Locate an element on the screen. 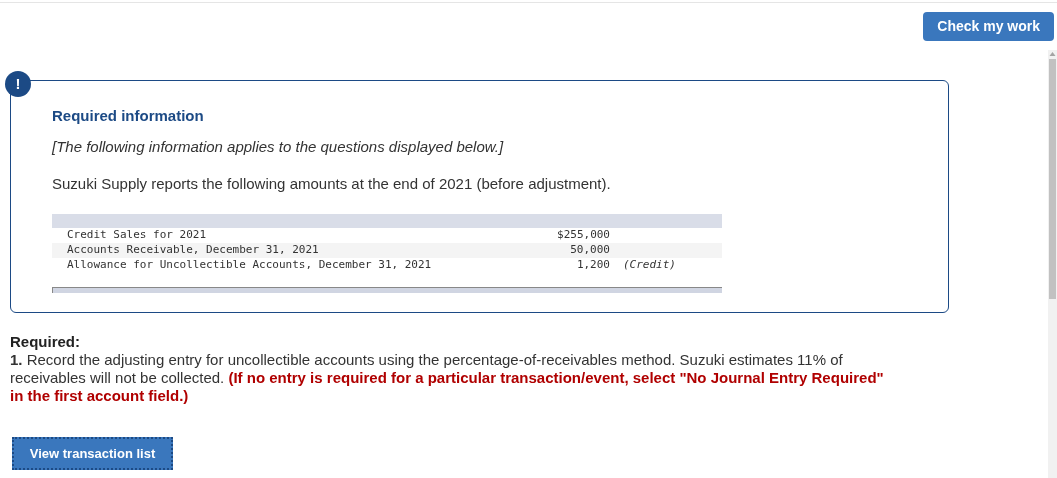  row-note: (Credit) is located at coordinates (649, 264).